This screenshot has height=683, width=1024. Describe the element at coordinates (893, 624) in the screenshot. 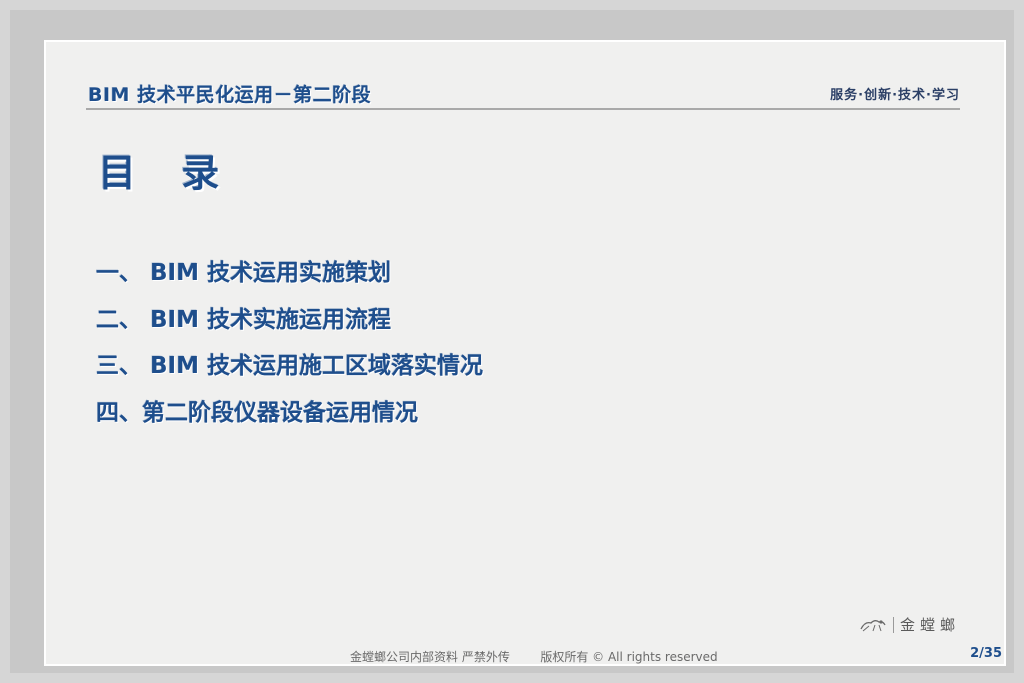

I see `logo-separator` at that location.